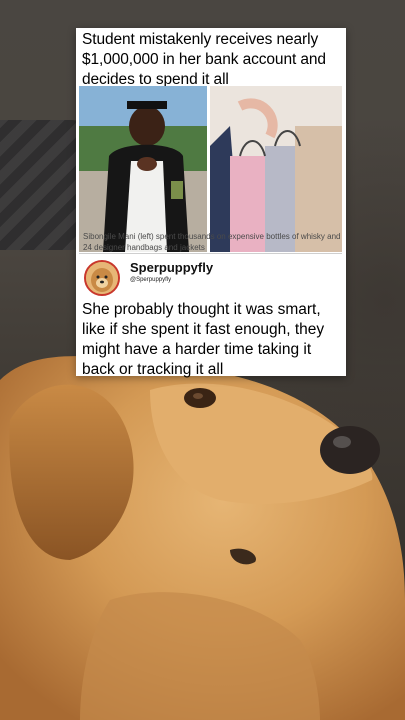  I want to click on avatar-dog-icon, so click(102, 278).